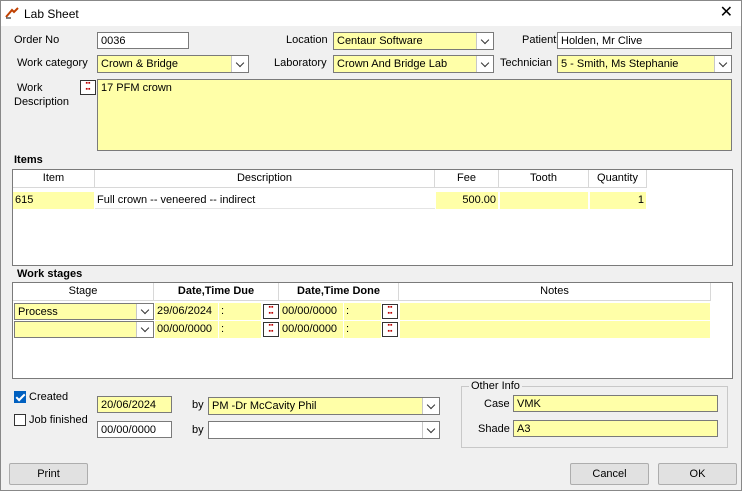 The height and width of the screenshot is (491, 742). Describe the element at coordinates (544, 179) in the screenshot. I see `items-col-tooth: Tooth` at that location.